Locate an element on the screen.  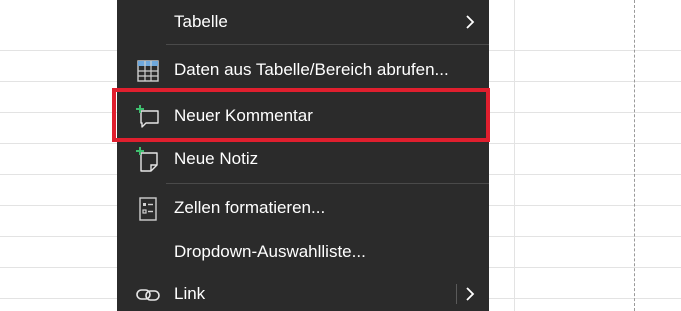
menu-item-label: Link is located at coordinates (190, 293).